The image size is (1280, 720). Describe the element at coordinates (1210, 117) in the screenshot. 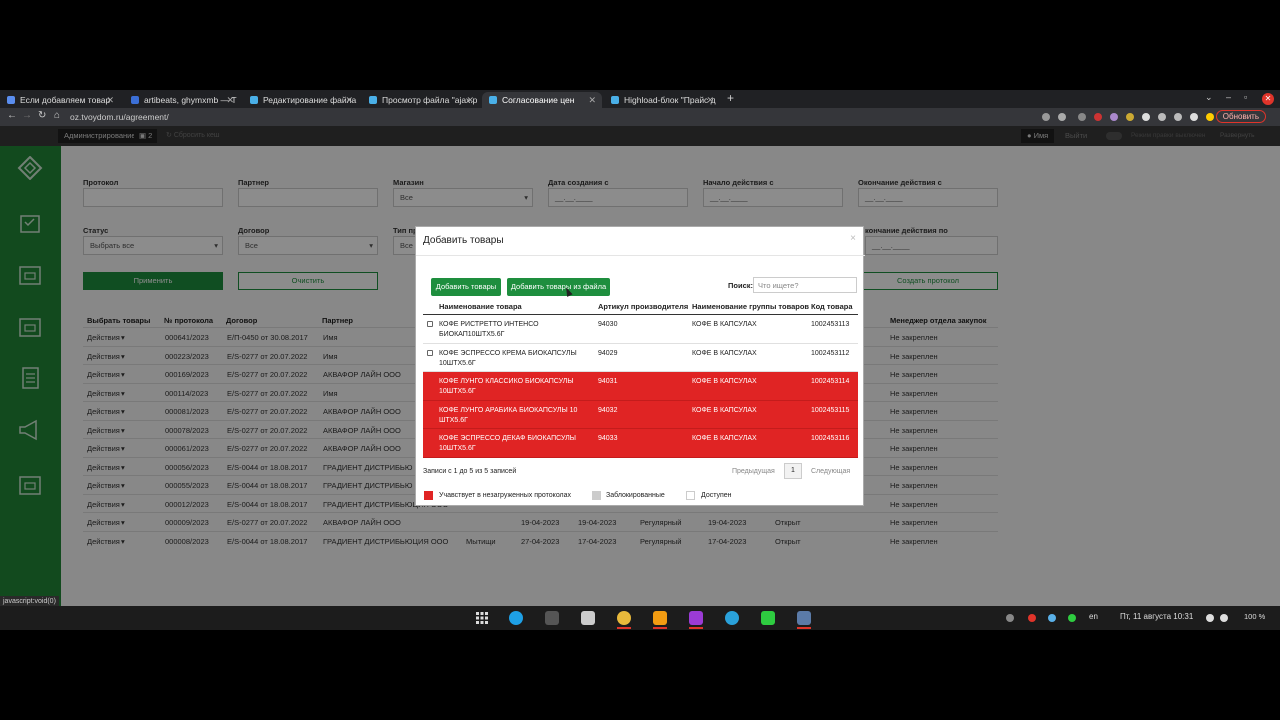

I see `flag-icon` at that location.